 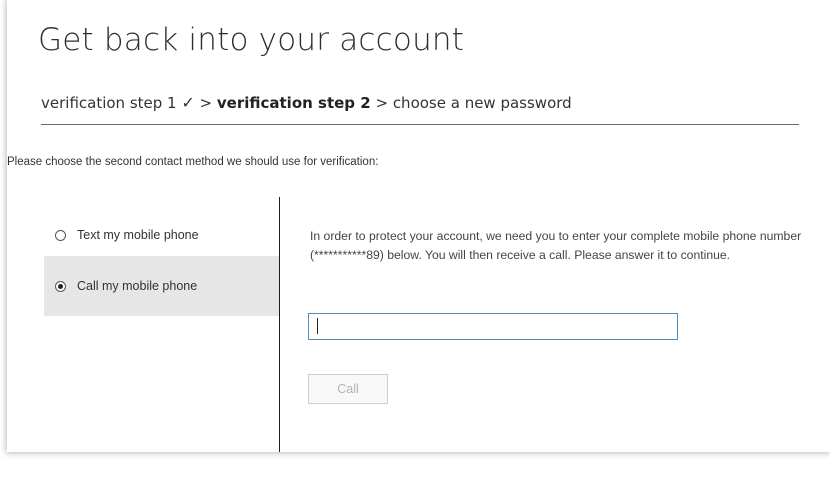 I want to click on option-label: Text my mobile phone, so click(x=138, y=235).